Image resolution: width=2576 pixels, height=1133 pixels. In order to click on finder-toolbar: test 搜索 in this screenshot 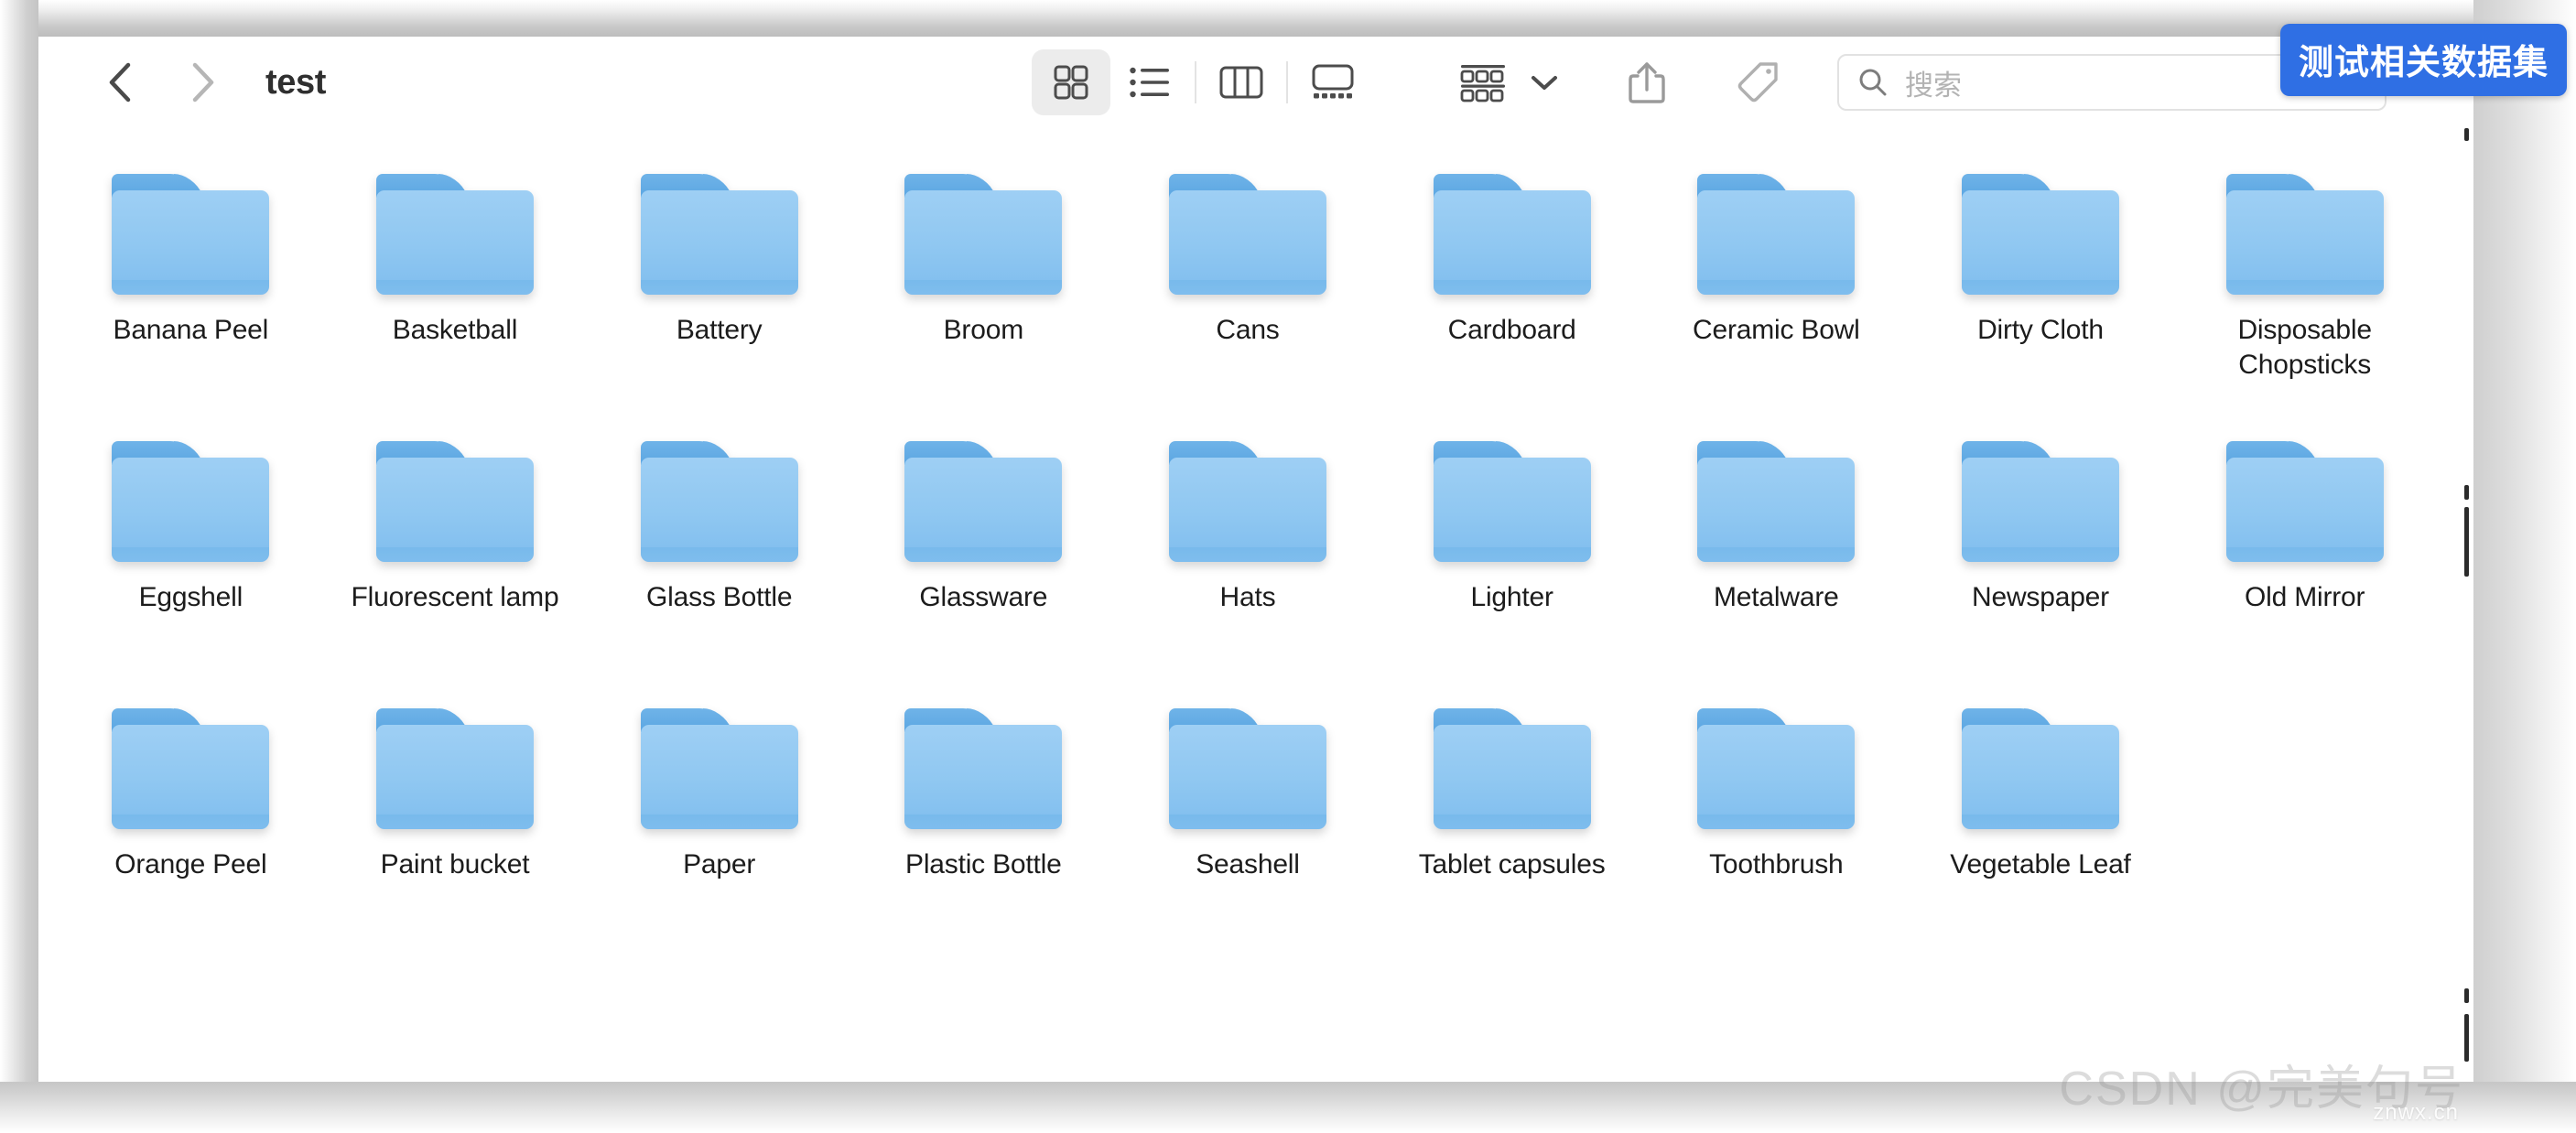, I will do `click(1256, 82)`.